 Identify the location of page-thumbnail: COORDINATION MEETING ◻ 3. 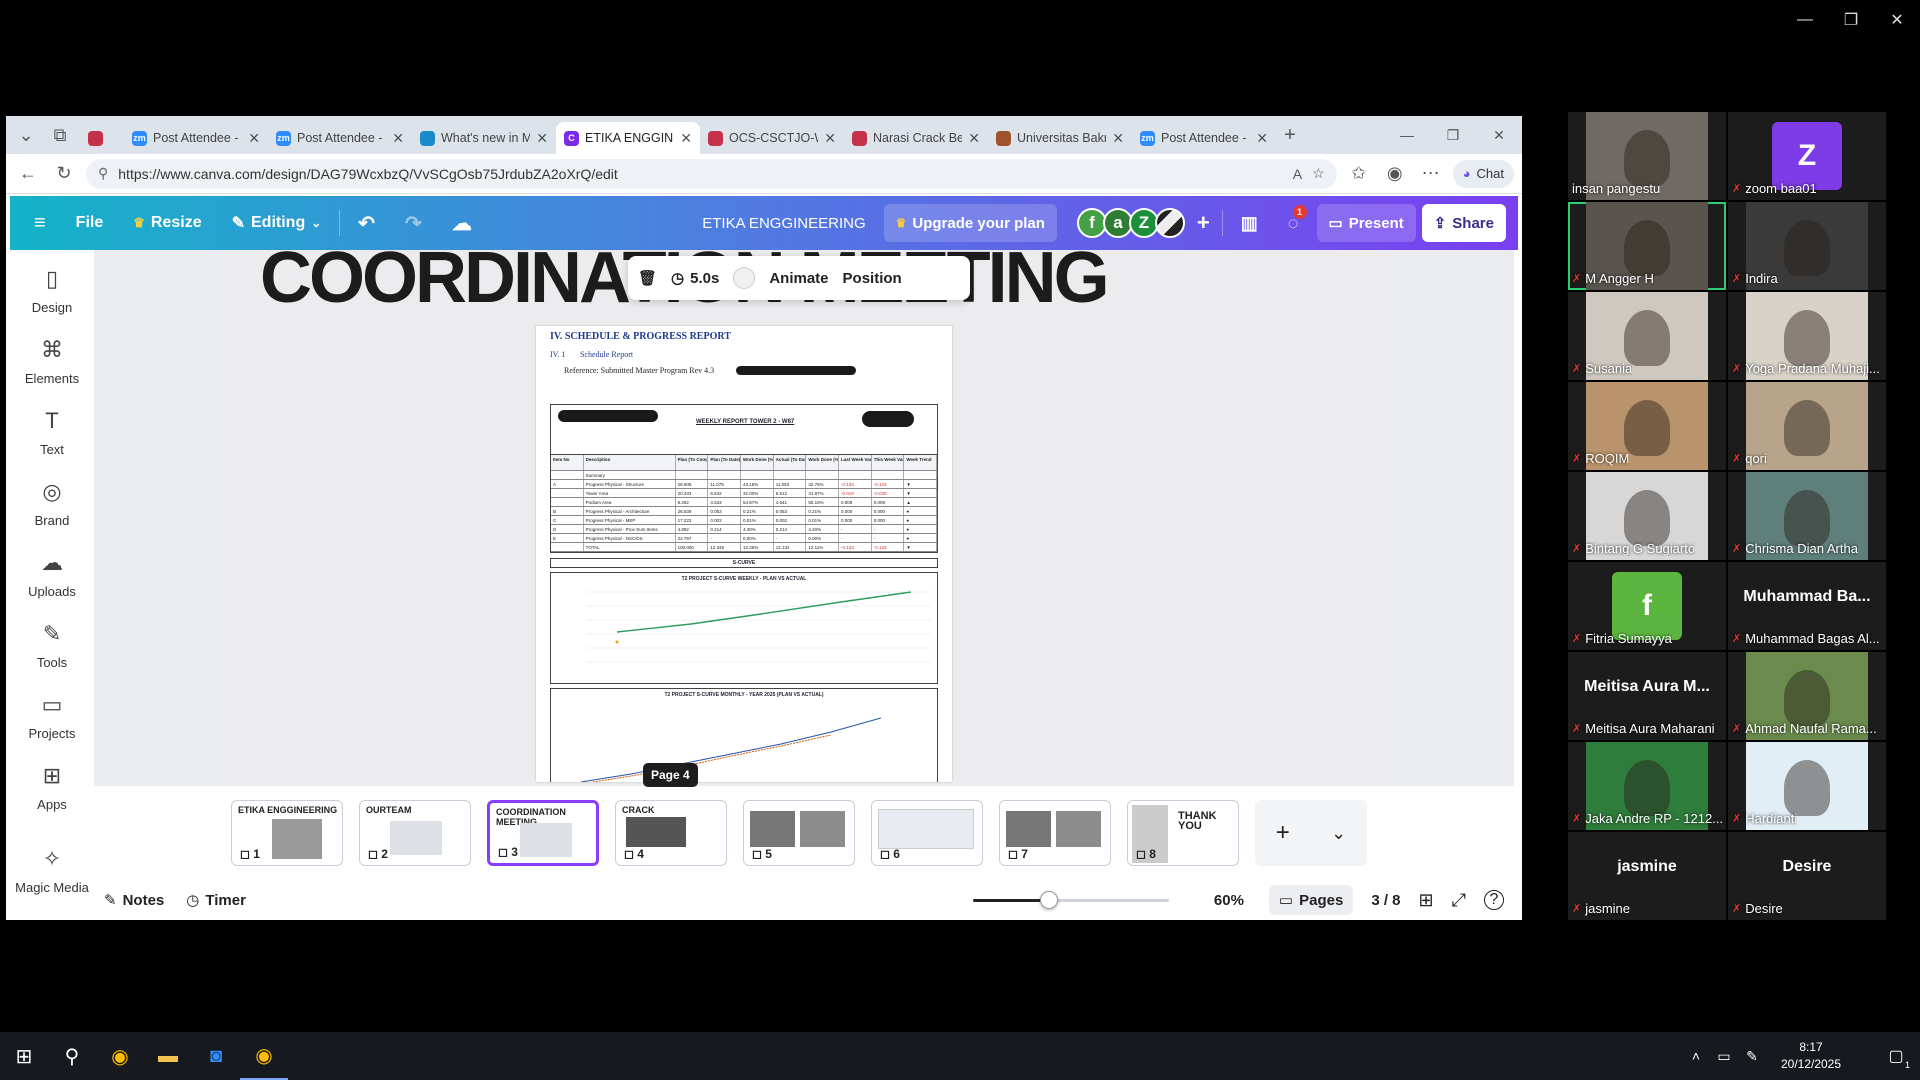
(543, 833).